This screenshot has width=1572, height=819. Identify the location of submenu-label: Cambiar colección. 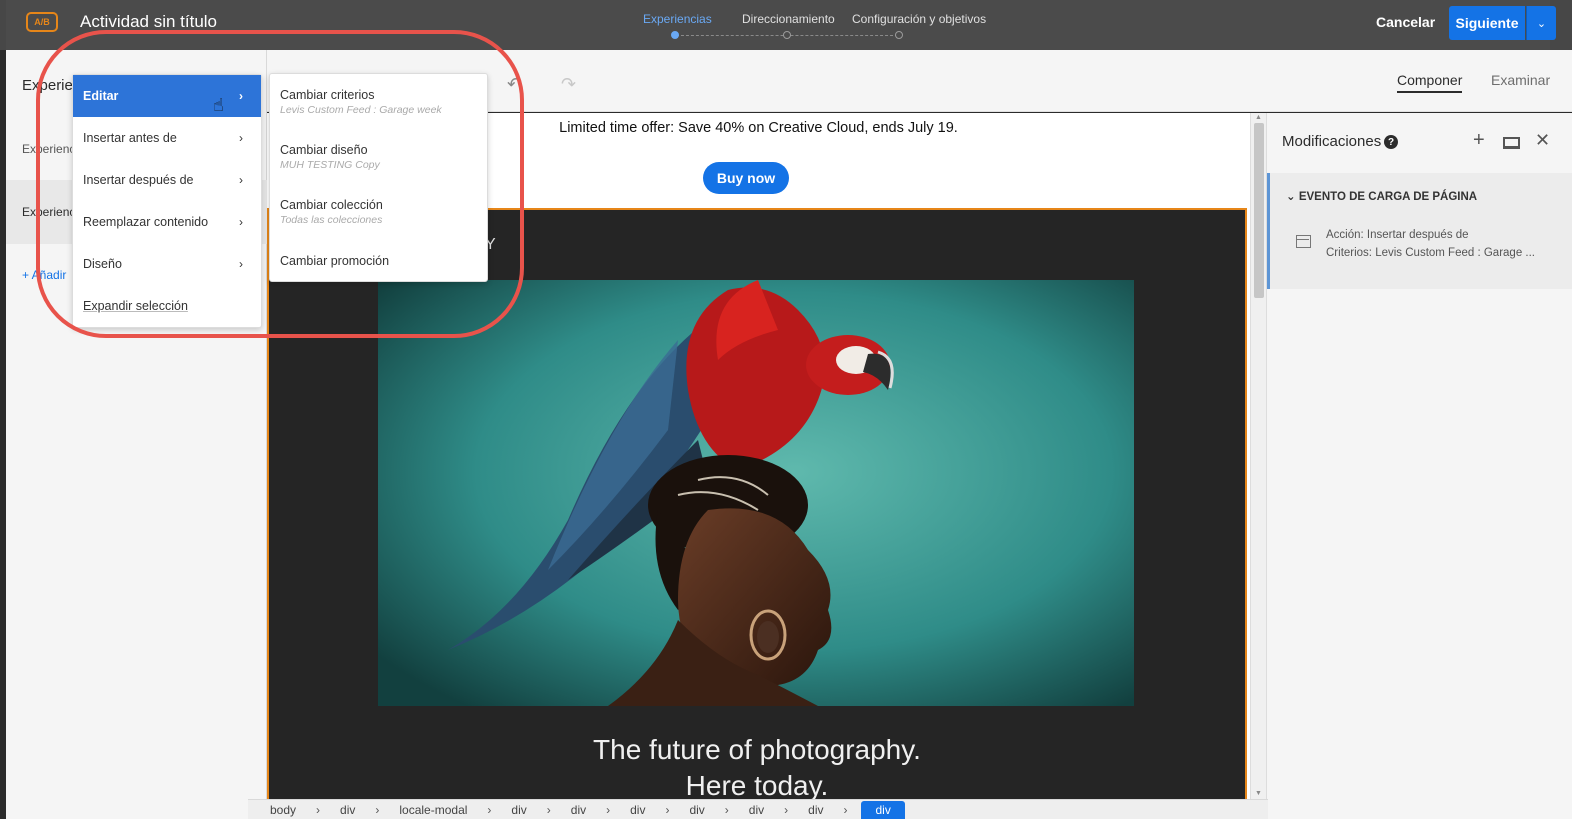
(331, 205).